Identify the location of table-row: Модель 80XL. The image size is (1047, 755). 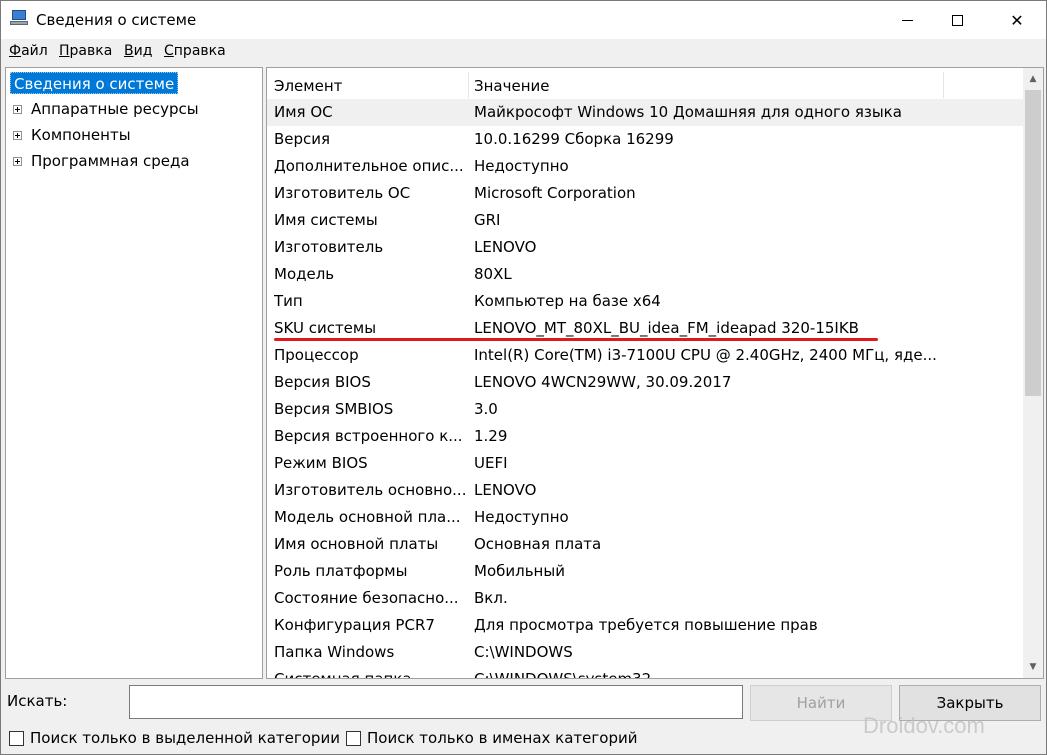
(645, 274).